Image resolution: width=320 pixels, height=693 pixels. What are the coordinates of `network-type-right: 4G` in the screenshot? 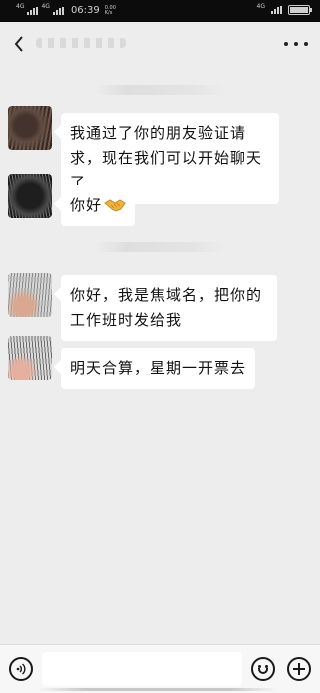 It's located at (260, 6).